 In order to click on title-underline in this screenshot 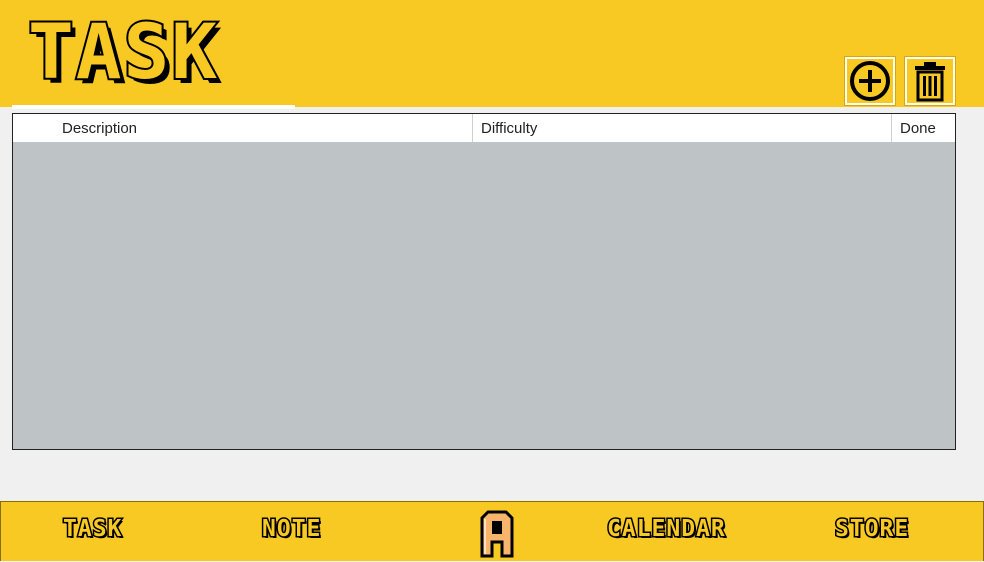, I will do `click(153, 107)`.